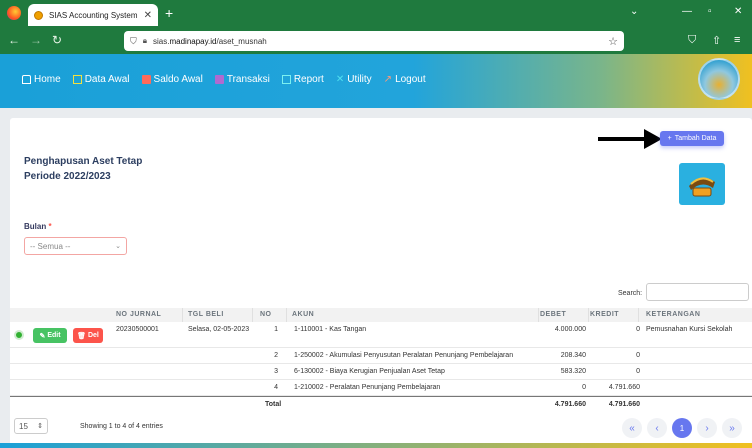  What do you see at coordinates (40, 426) in the screenshot?
I see `updown-icon: ⇕` at bounding box center [40, 426].